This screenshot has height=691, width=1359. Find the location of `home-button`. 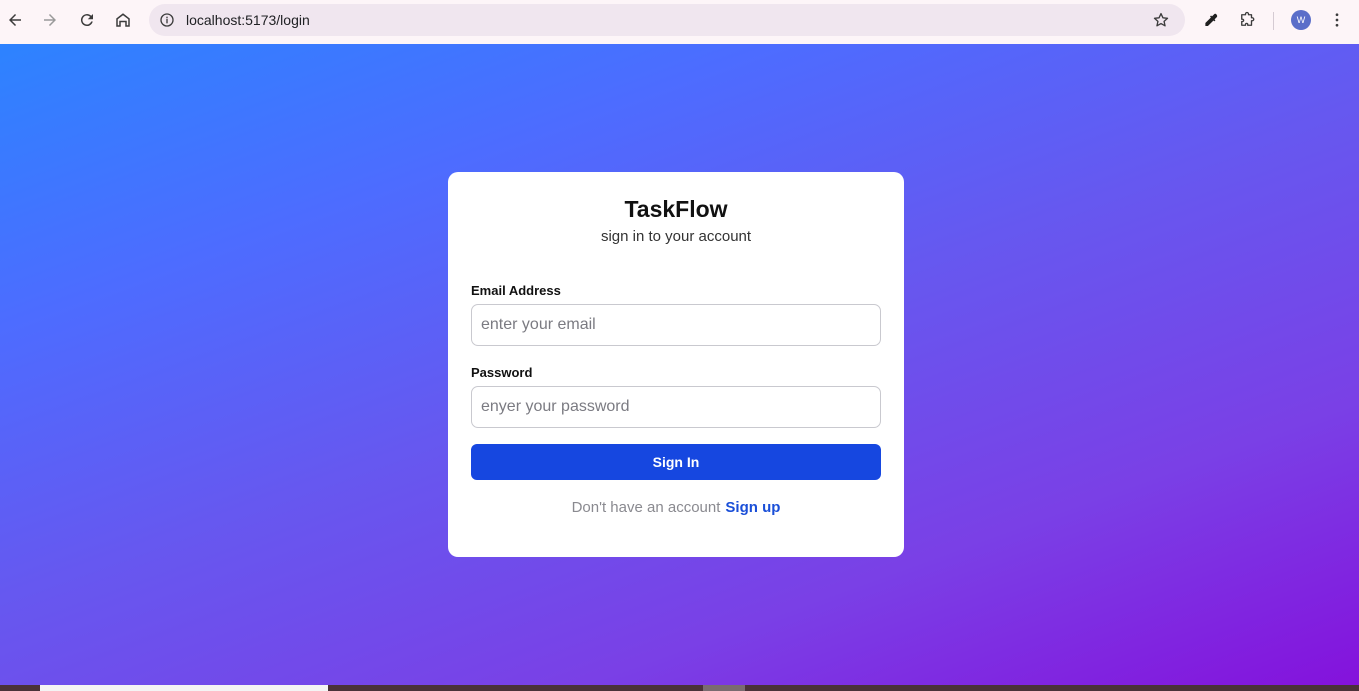

home-button is located at coordinates (123, 20).